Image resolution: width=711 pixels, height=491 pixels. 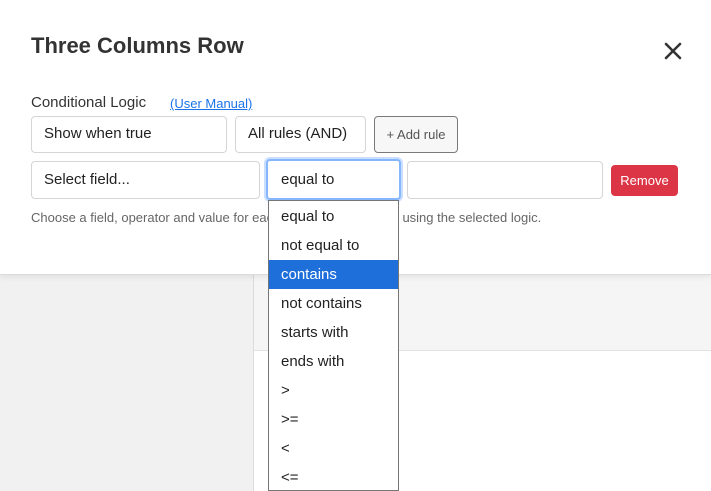 I want to click on conditional-logic-label: Conditional Logic, so click(x=89, y=102).